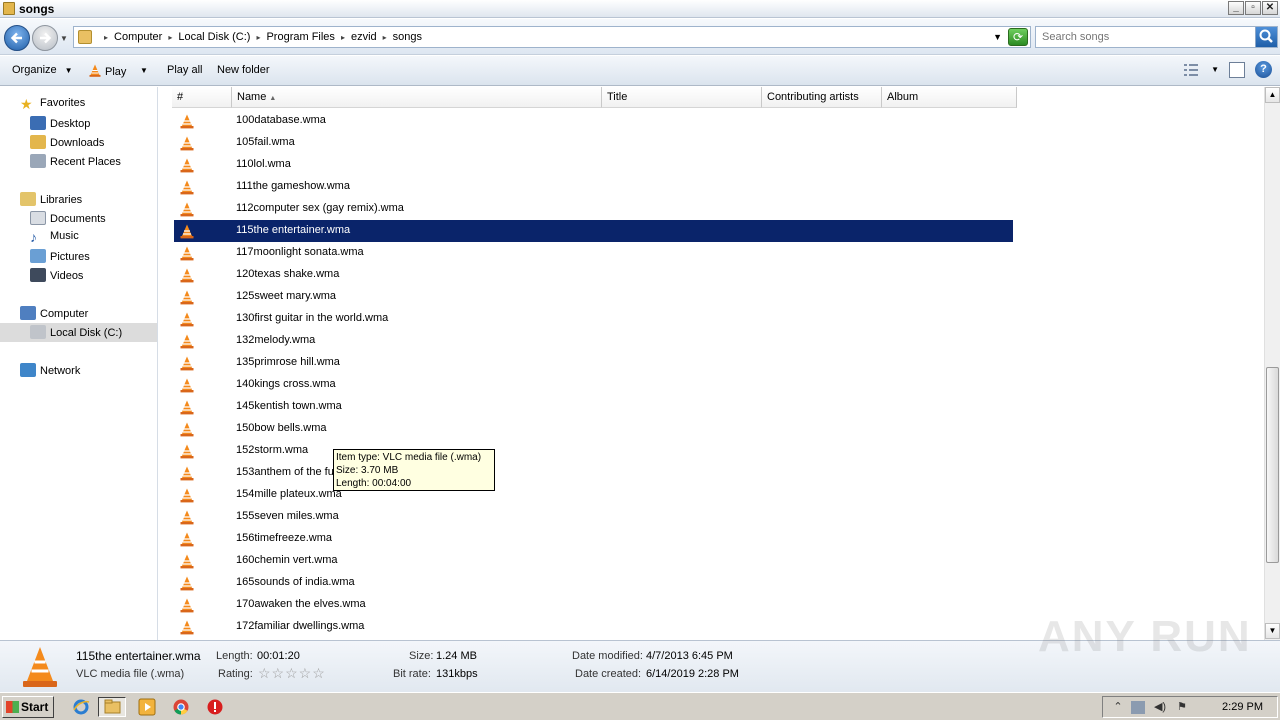 This screenshot has width=1280, height=720. What do you see at coordinates (52, 104) in the screenshot?
I see `nav-favorites: ★ Favorites` at bounding box center [52, 104].